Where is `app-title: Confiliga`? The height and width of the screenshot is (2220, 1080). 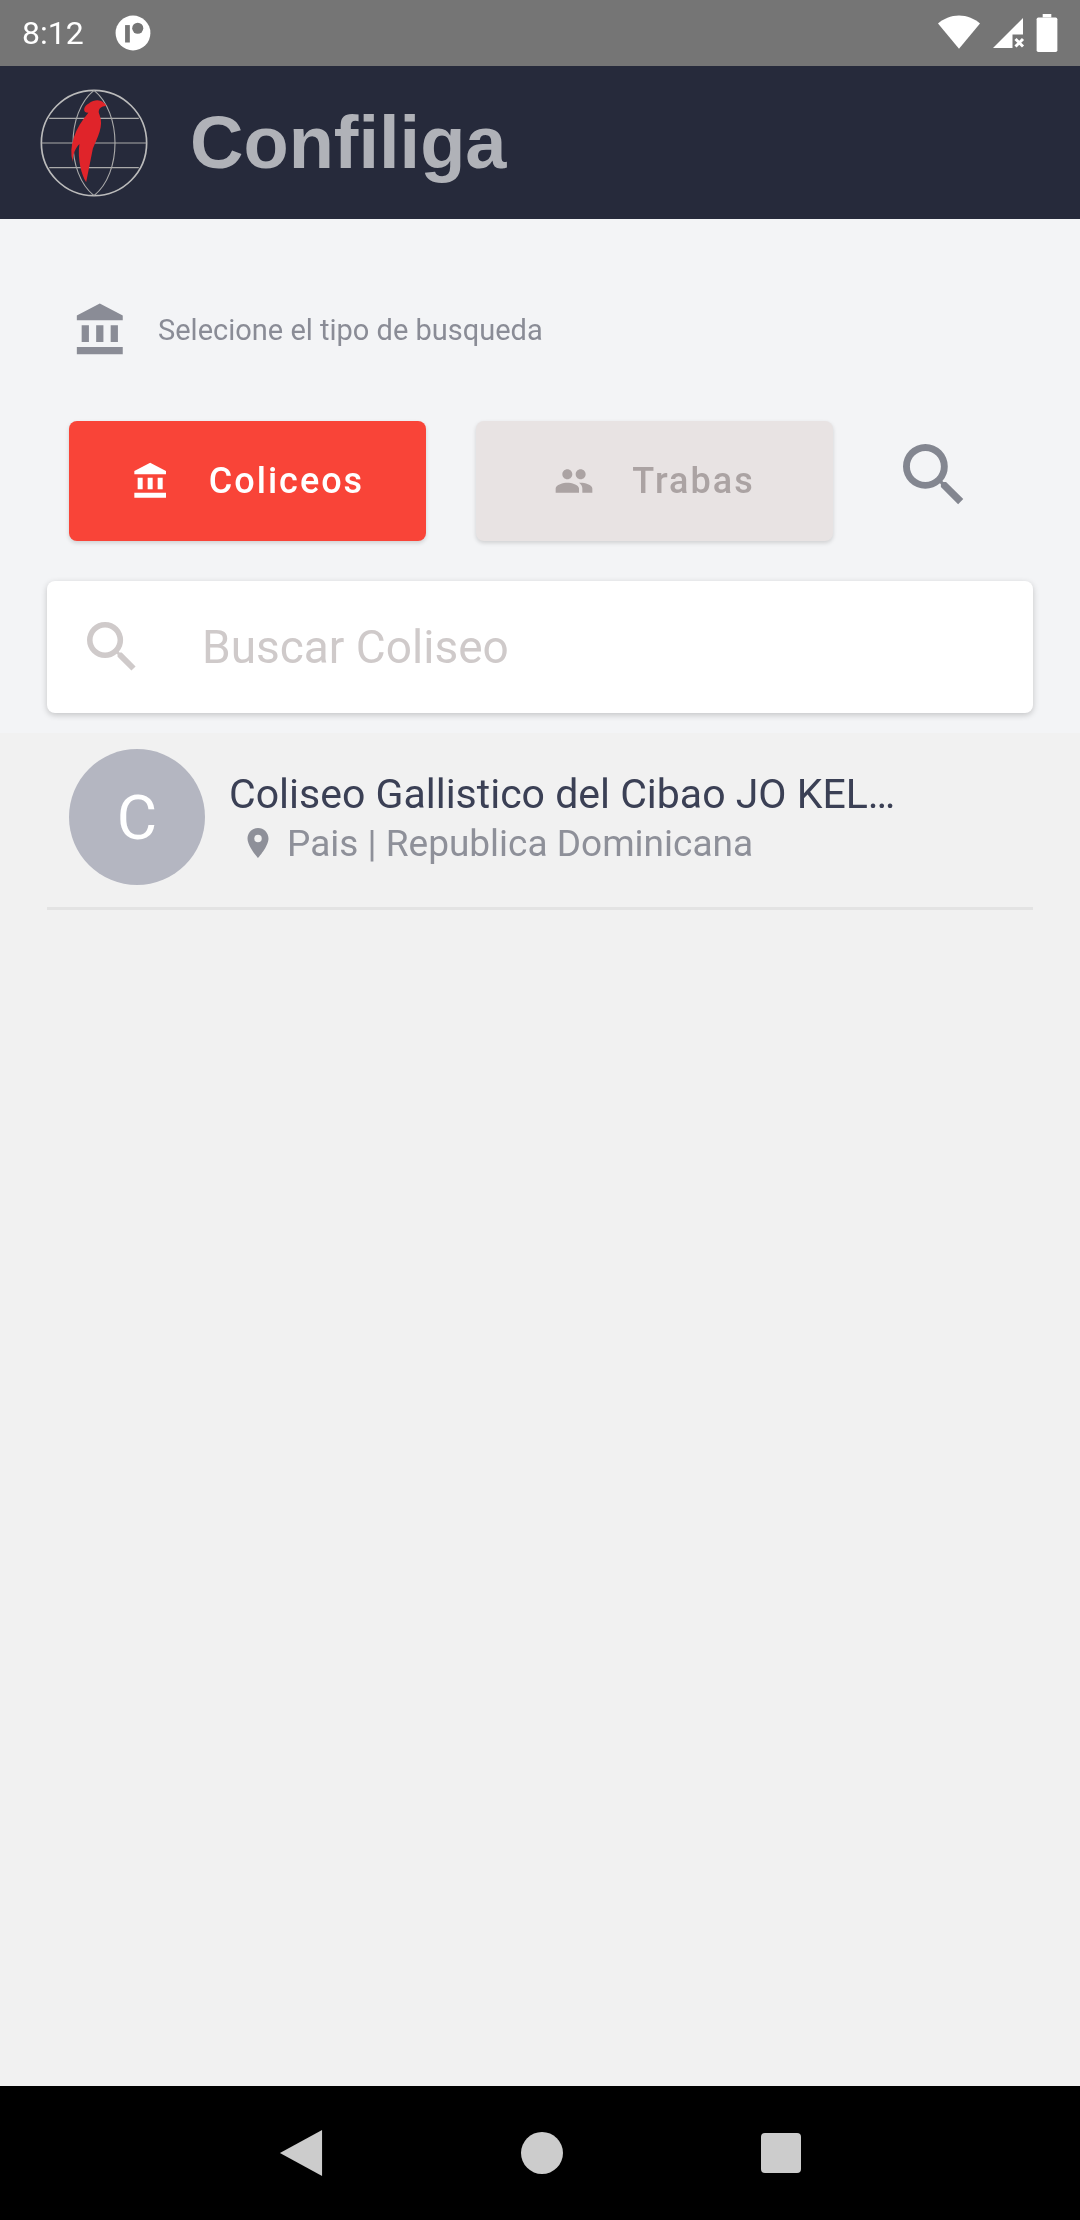 app-title: Confiliga is located at coordinates (348, 142).